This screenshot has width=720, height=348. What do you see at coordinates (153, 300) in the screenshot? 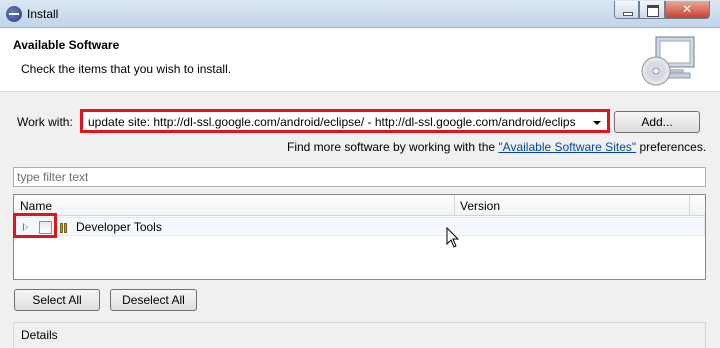
I see `deselect-all-button: Deselect All` at bounding box center [153, 300].